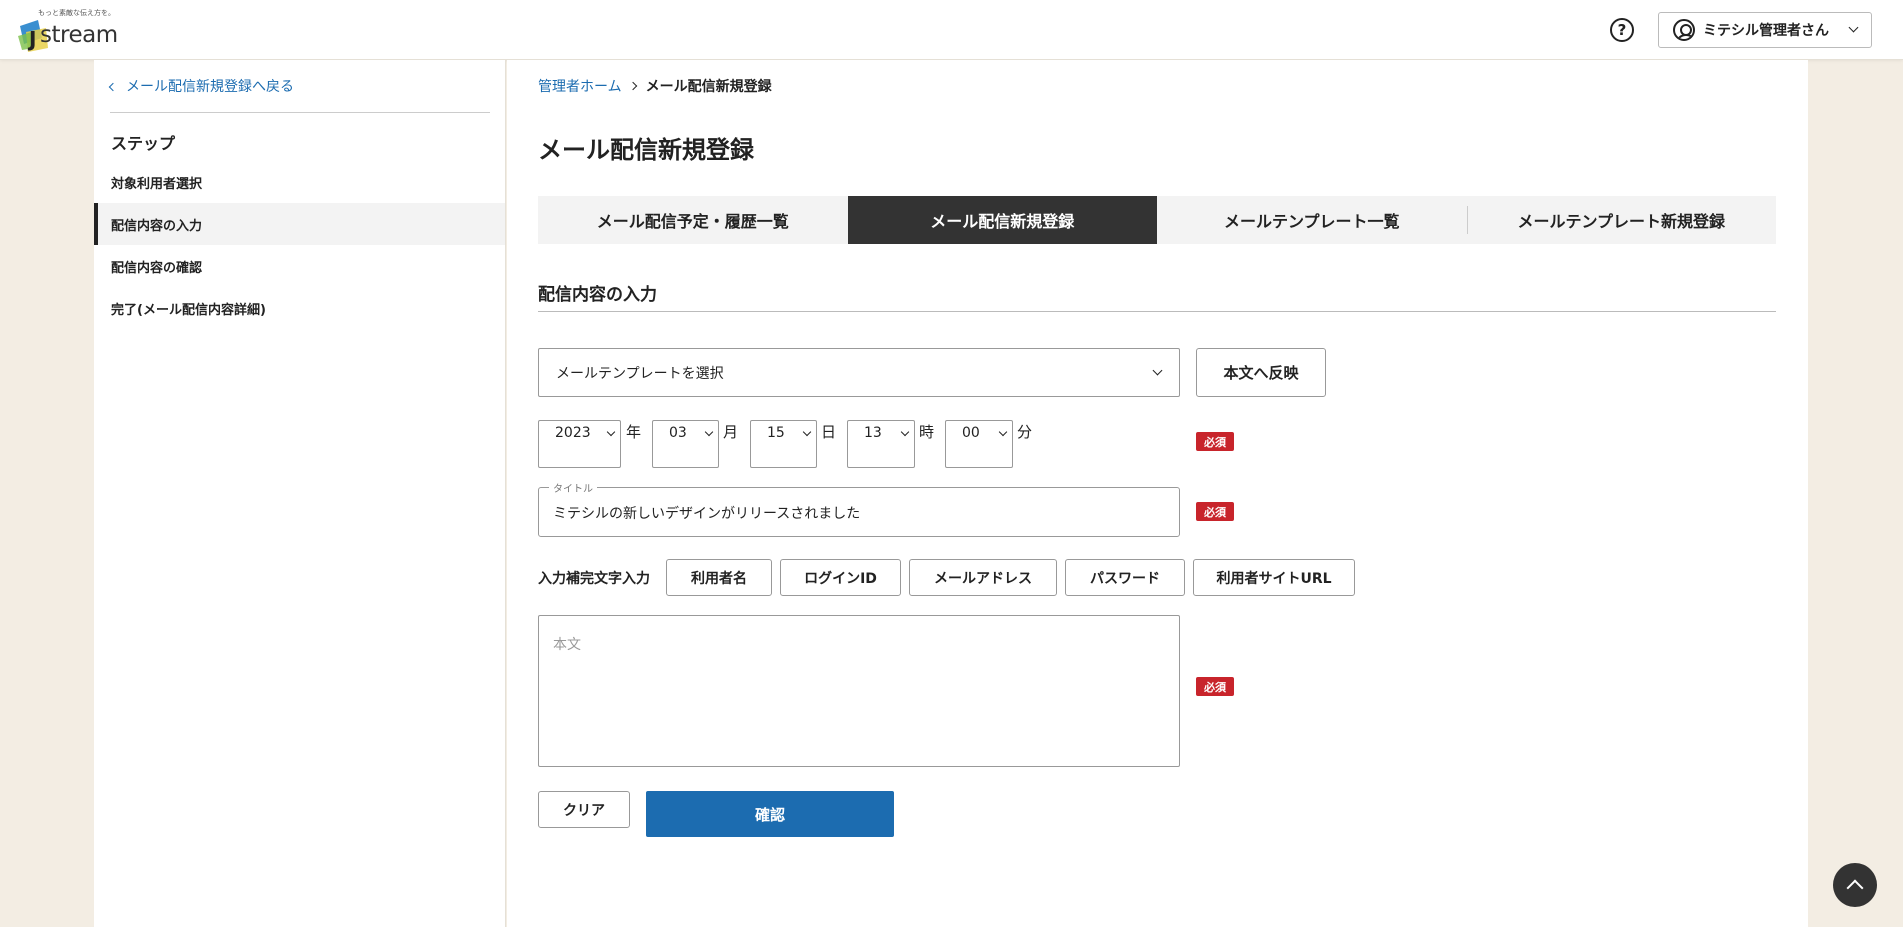 The image size is (1903, 927). What do you see at coordinates (776, 433) in the screenshot?
I see `day-select-value: 15` at bounding box center [776, 433].